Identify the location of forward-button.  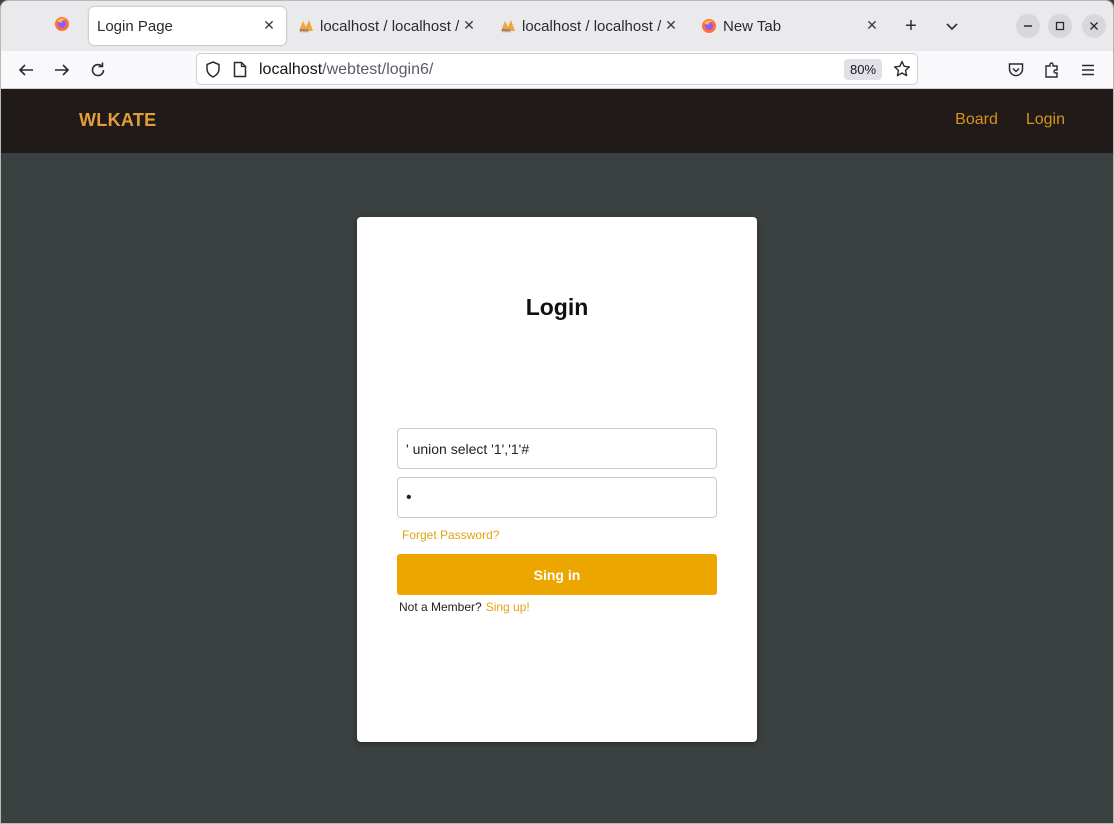
(62, 70).